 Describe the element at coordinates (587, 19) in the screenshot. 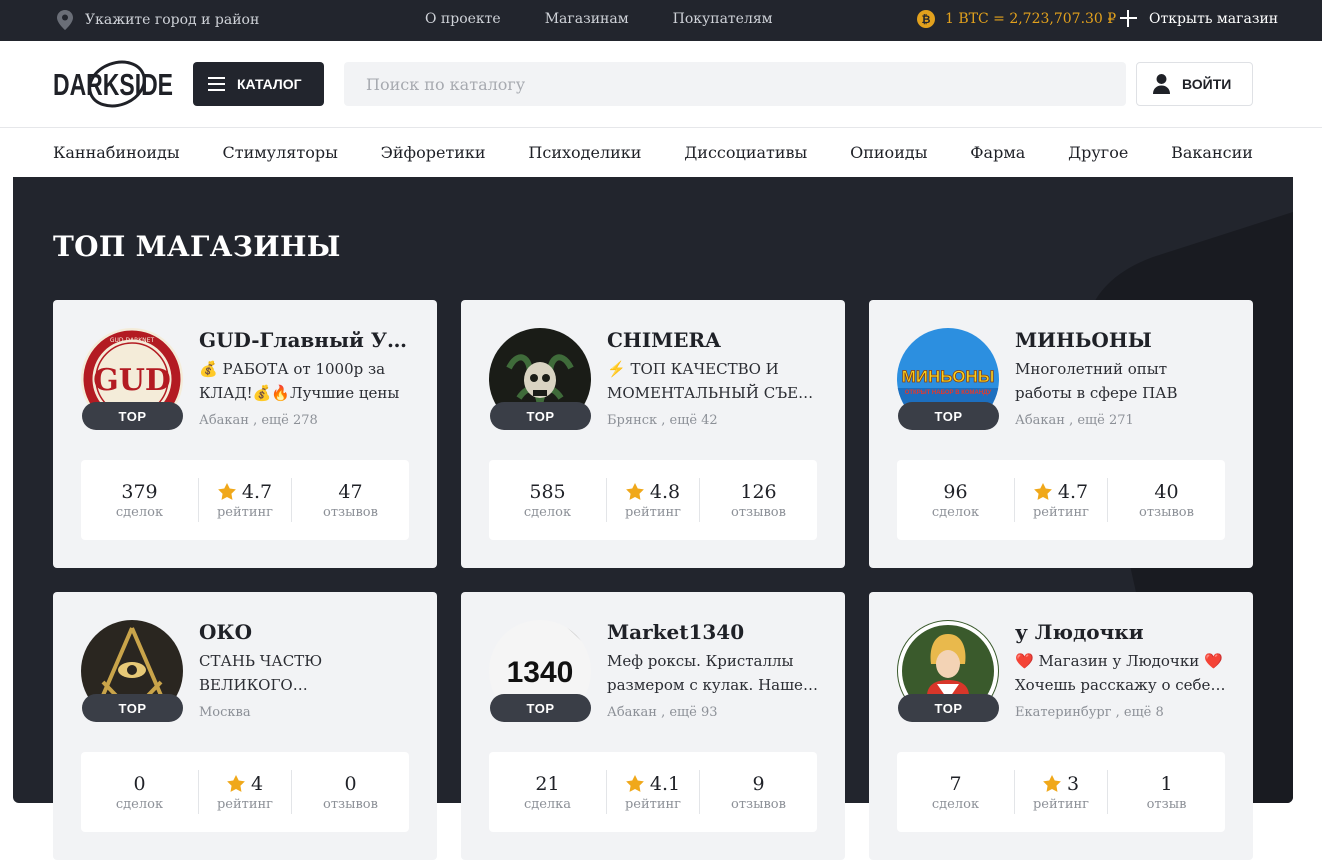

I see `nav-link-shops: Магазинам` at that location.